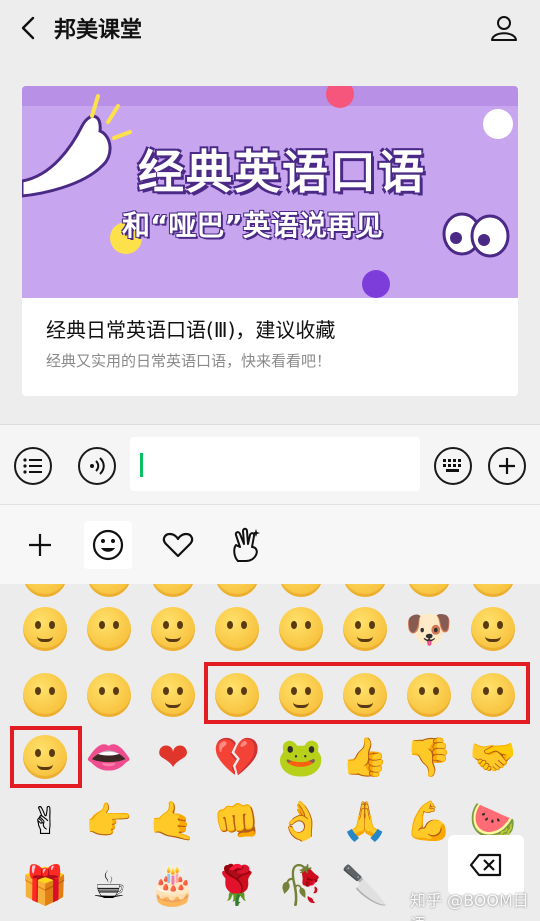  What do you see at coordinates (301, 821) in the screenshot?
I see `emoji-item: 👌` at bounding box center [301, 821].